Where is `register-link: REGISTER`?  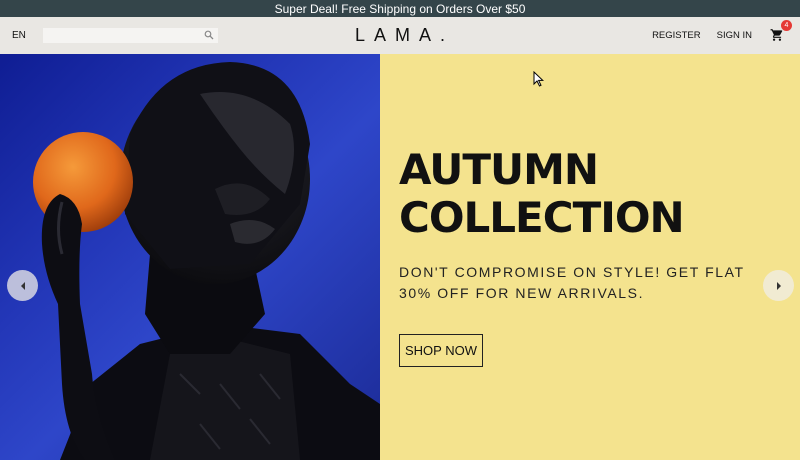 register-link: REGISTER is located at coordinates (676, 35).